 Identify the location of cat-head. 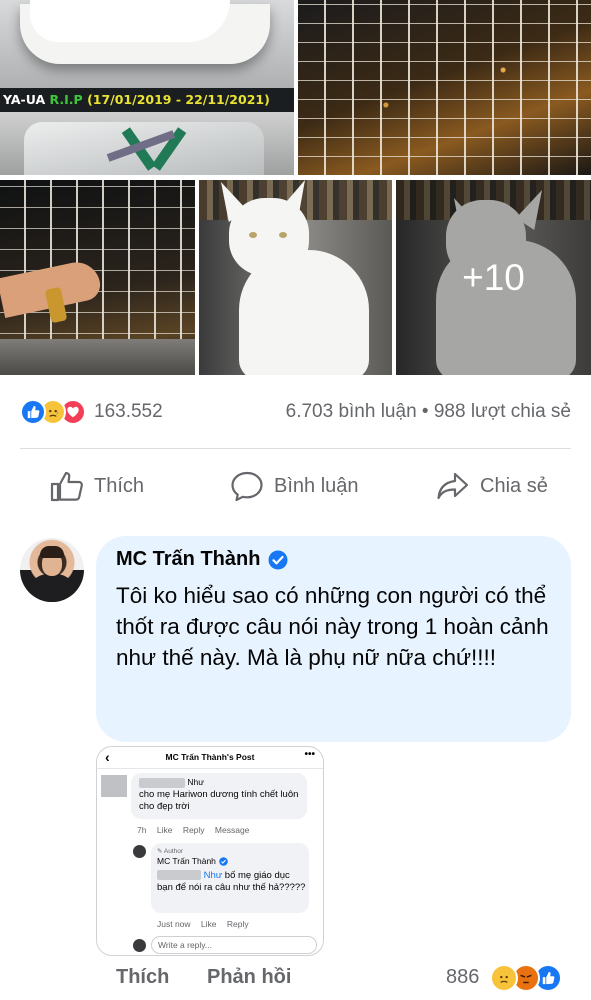
(269, 237).